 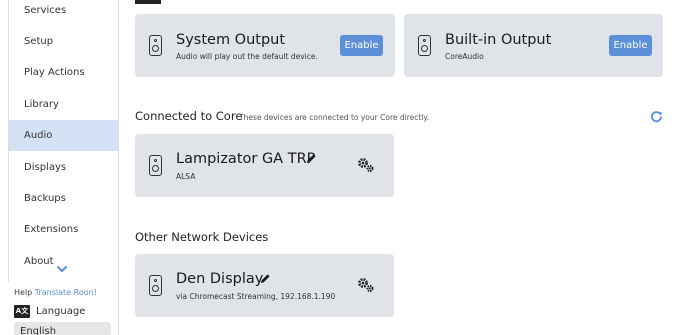 I want to click on section-title-network: Other Network Devices, so click(x=202, y=237).